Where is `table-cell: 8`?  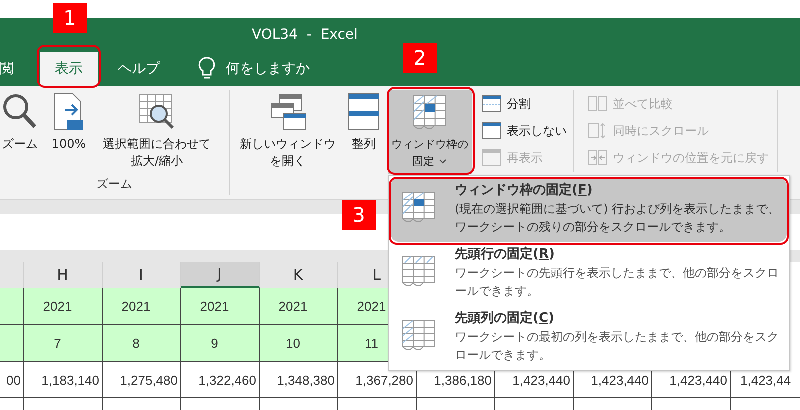
table-cell: 8 is located at coordinates (141, 343).